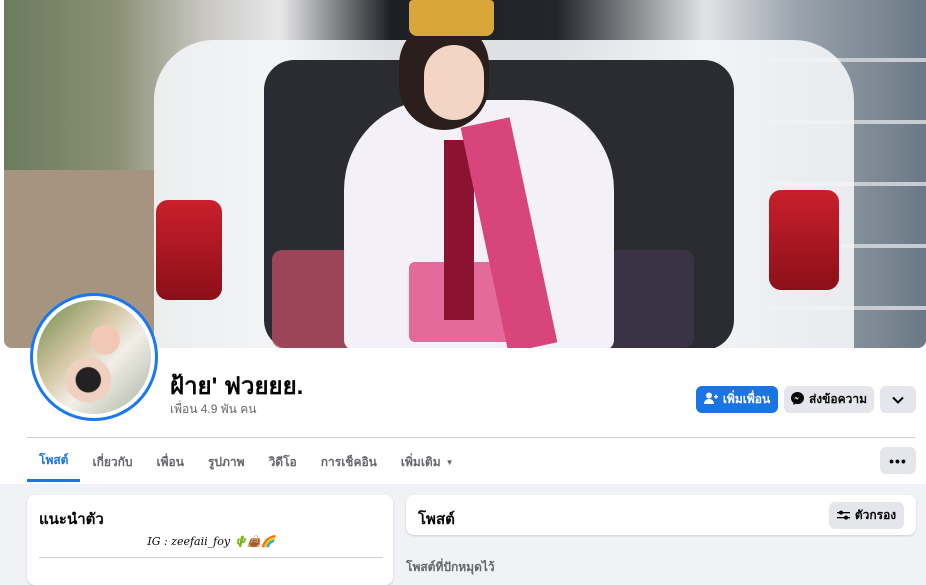  What do you see at coordinates (450, 567) in the screenshot?
I see `pinned-posts-heading: โพสต์ที่ปักหมุดไว้` at bounding box center [450, 567].